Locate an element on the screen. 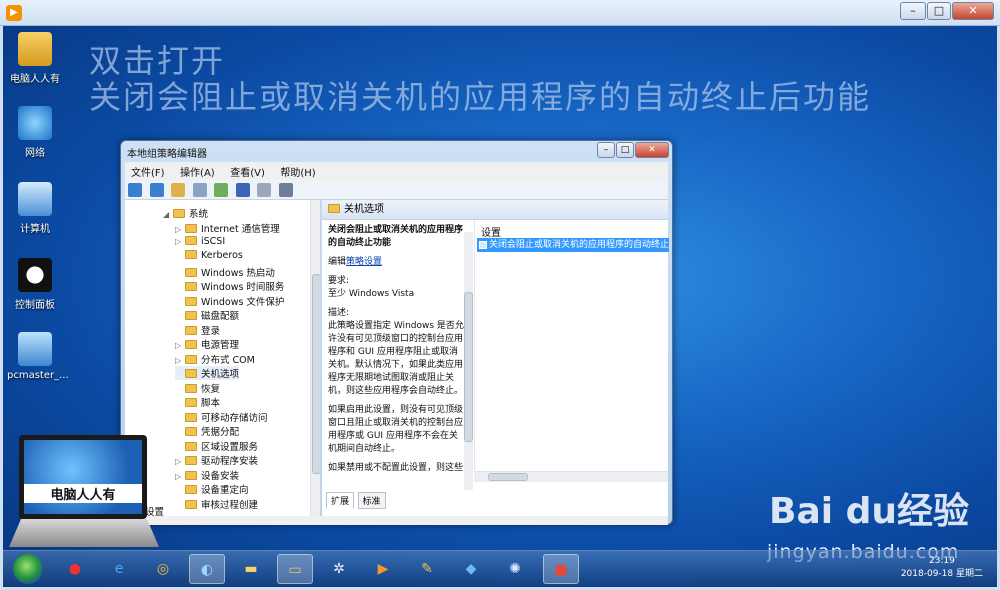  tree-node-label: Windows 文件保护 is located at coordinates (243, 302).